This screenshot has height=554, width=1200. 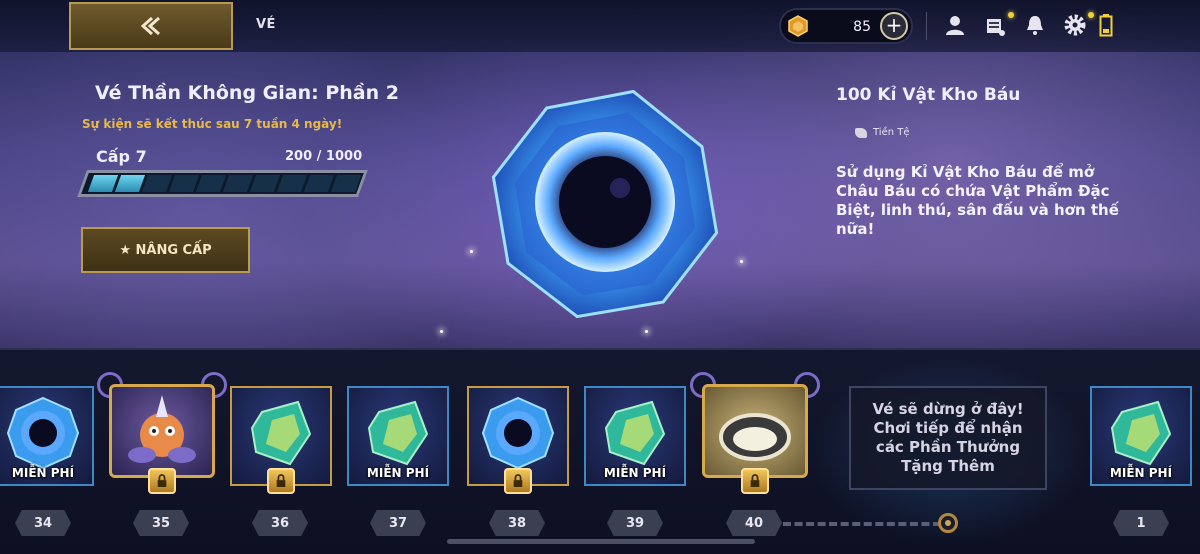 I want to click on track-end-marker, so click(x=948, y=523).